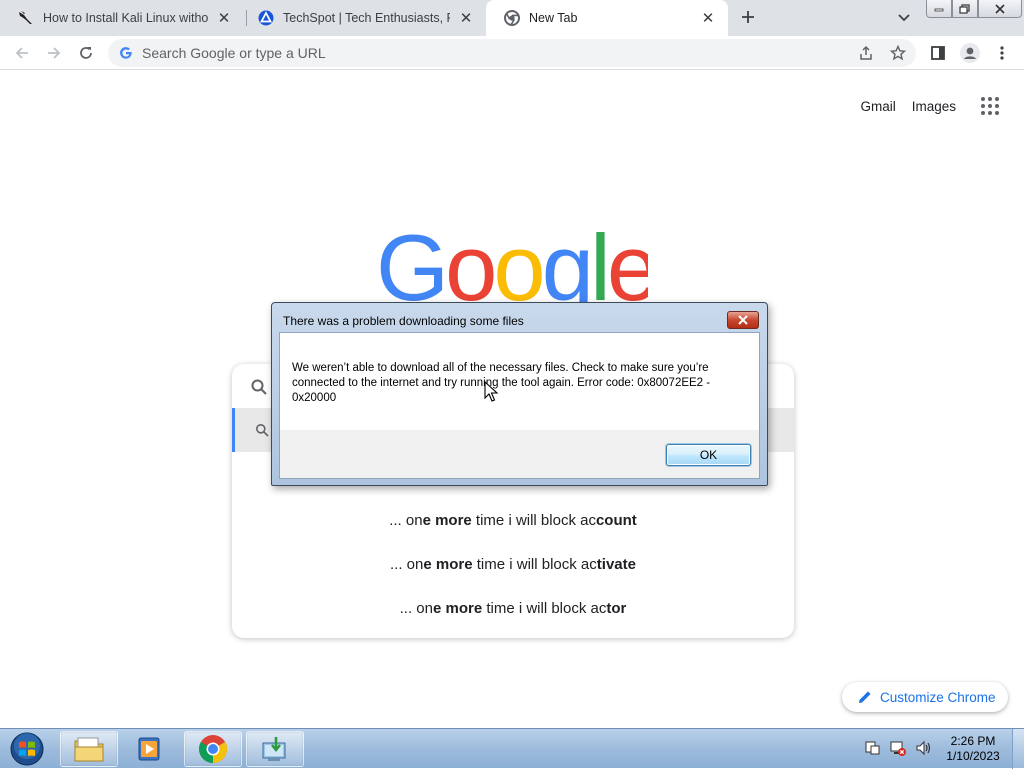 Image resolution: width=1024 pixels, height=769 pixels. Describe the element at coordinates (877, 106) in the screenshot. I see `gmail-link: Gmail` at that location.